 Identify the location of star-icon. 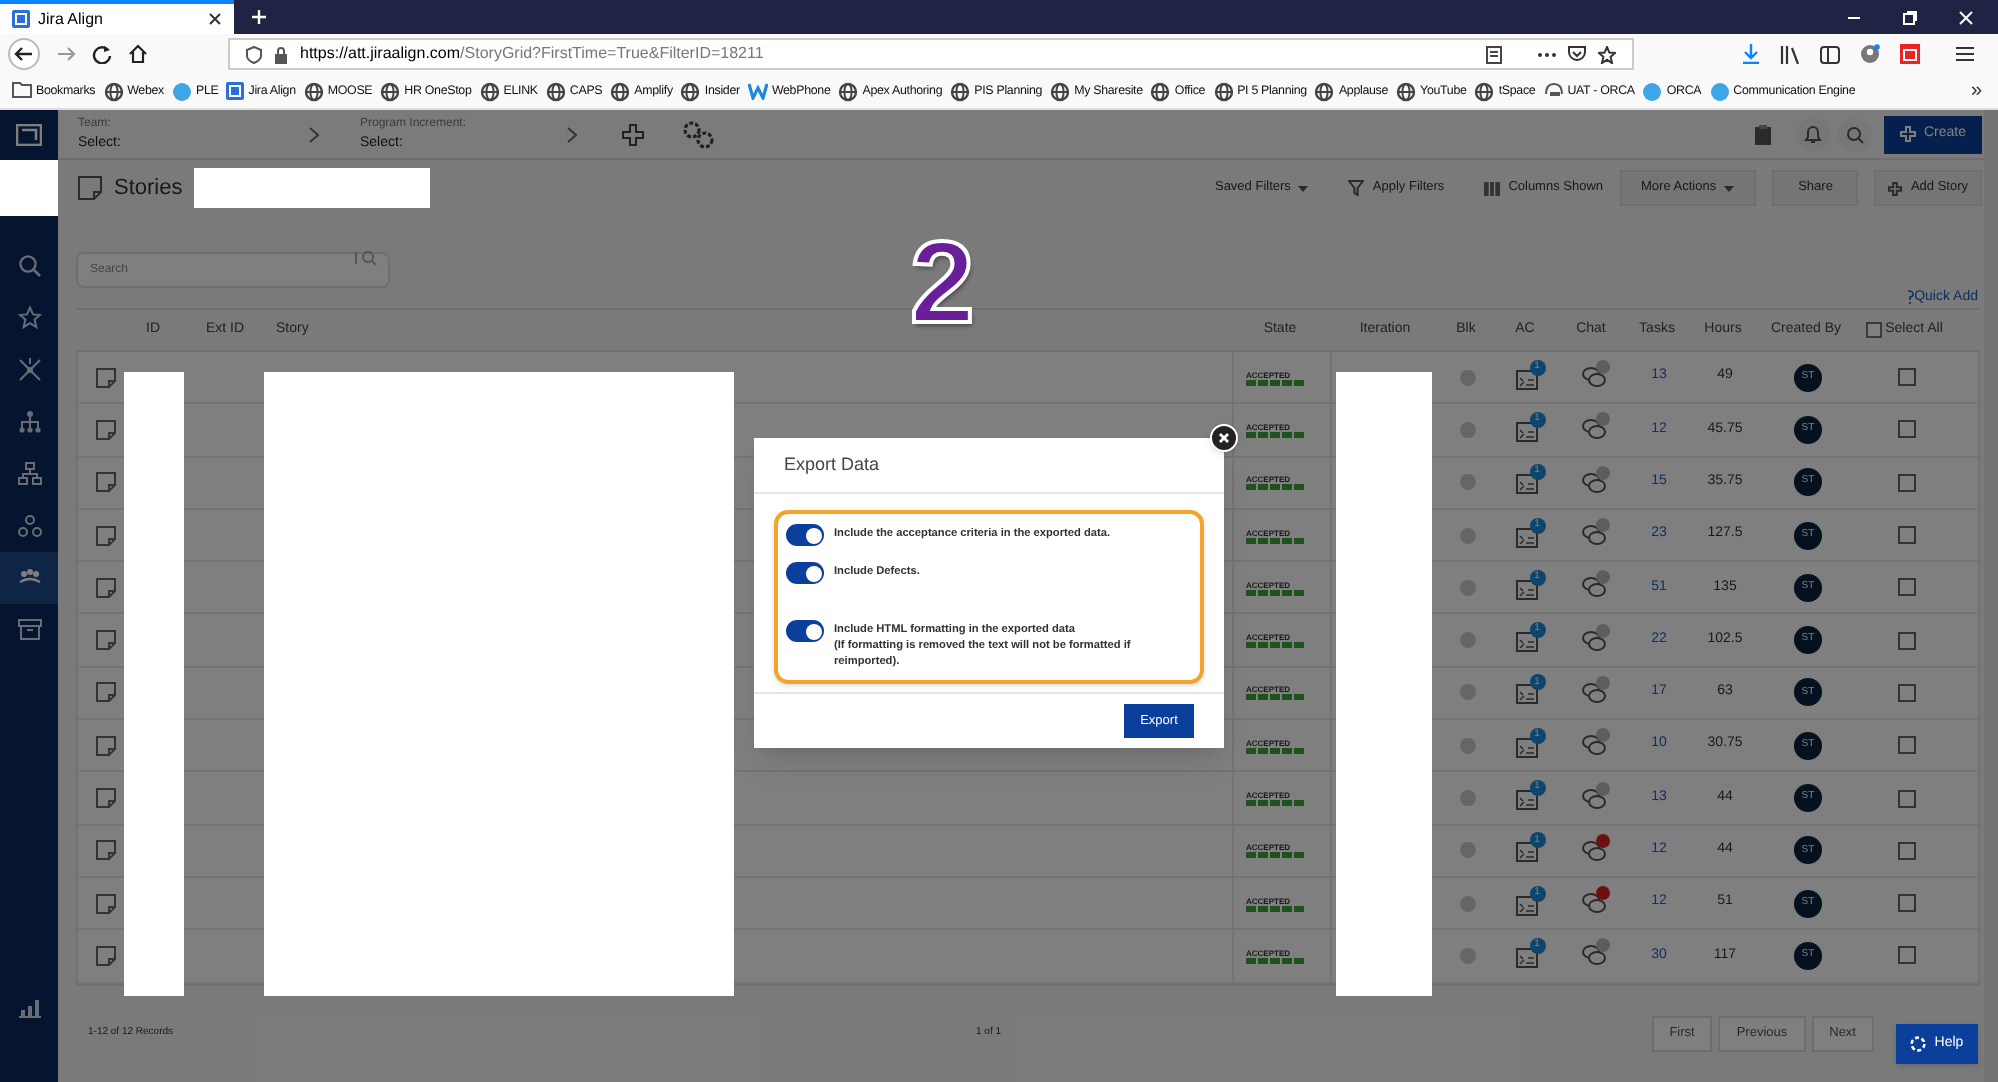
(1607, 54).